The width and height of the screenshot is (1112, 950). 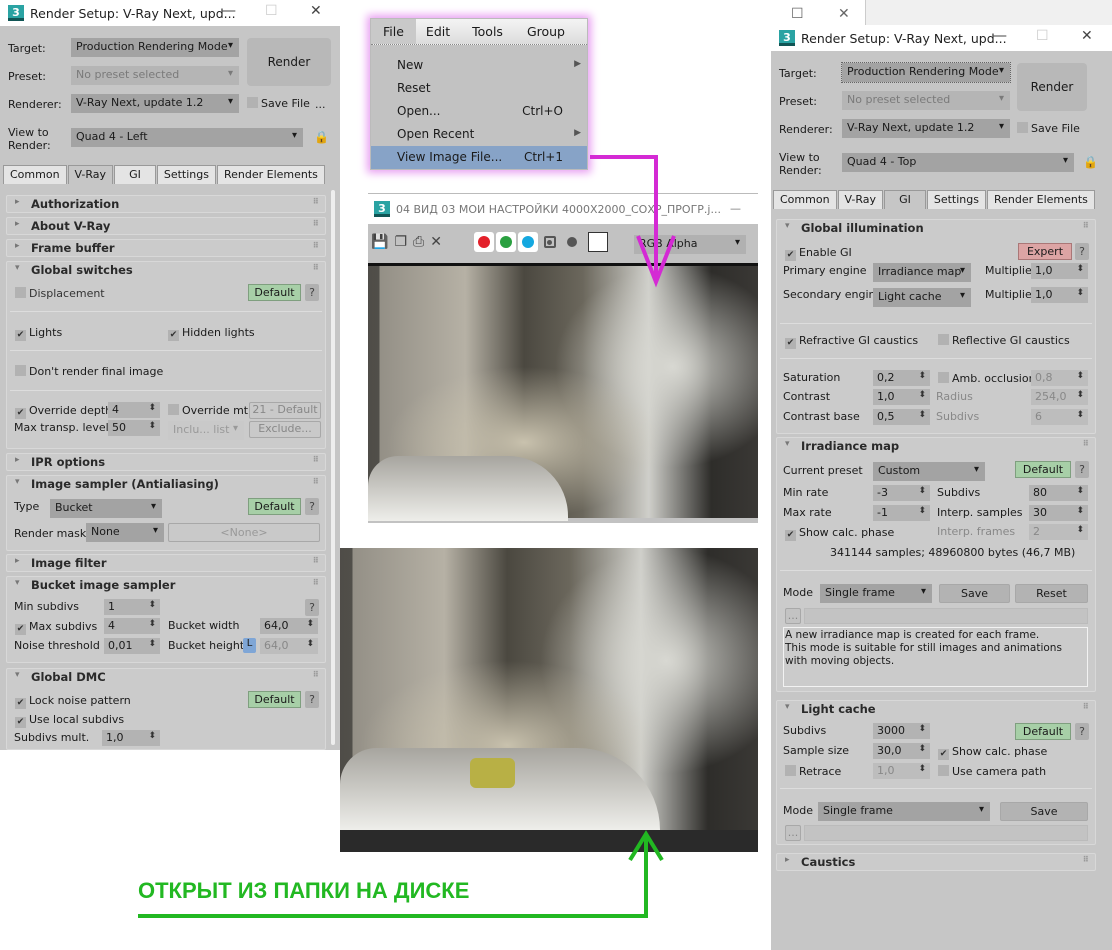 I want to click on magenta-arrow, so click(x=633, y=221).